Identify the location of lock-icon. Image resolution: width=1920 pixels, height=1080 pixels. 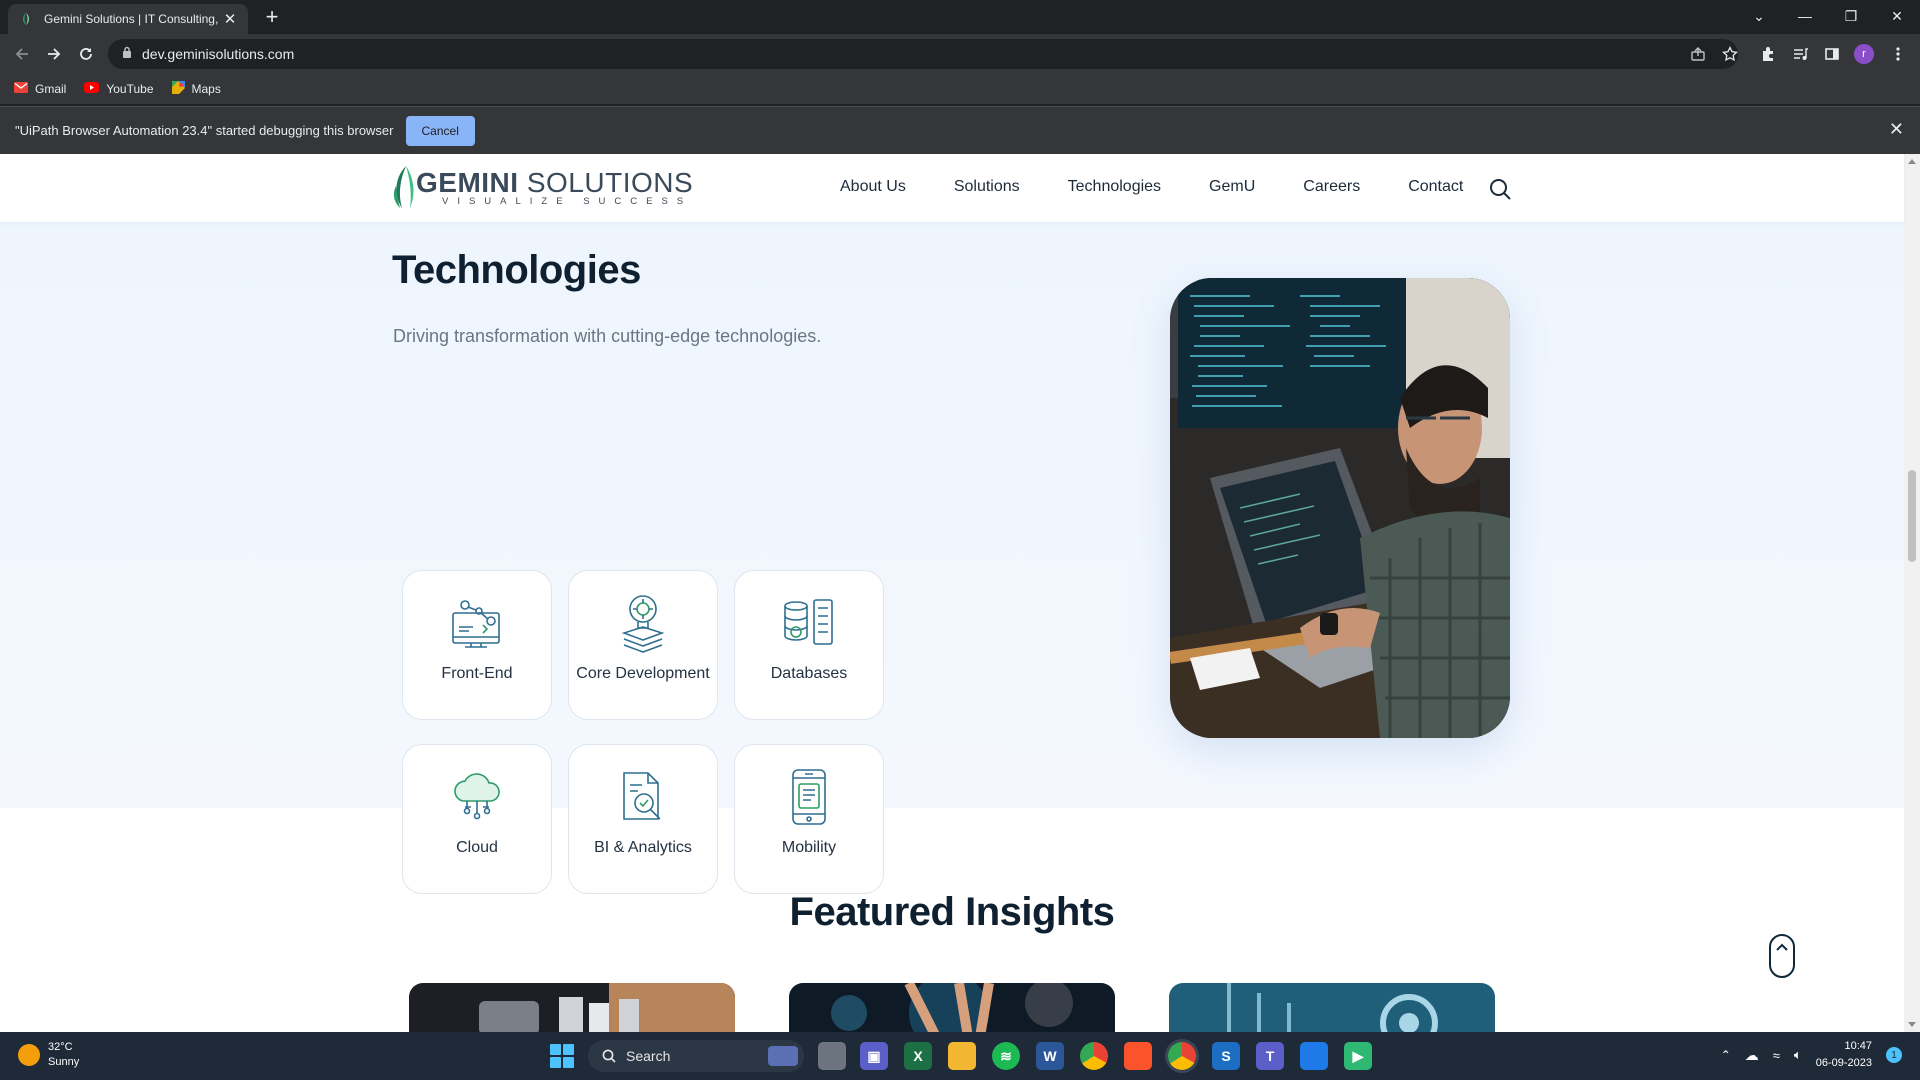
(127, 54).